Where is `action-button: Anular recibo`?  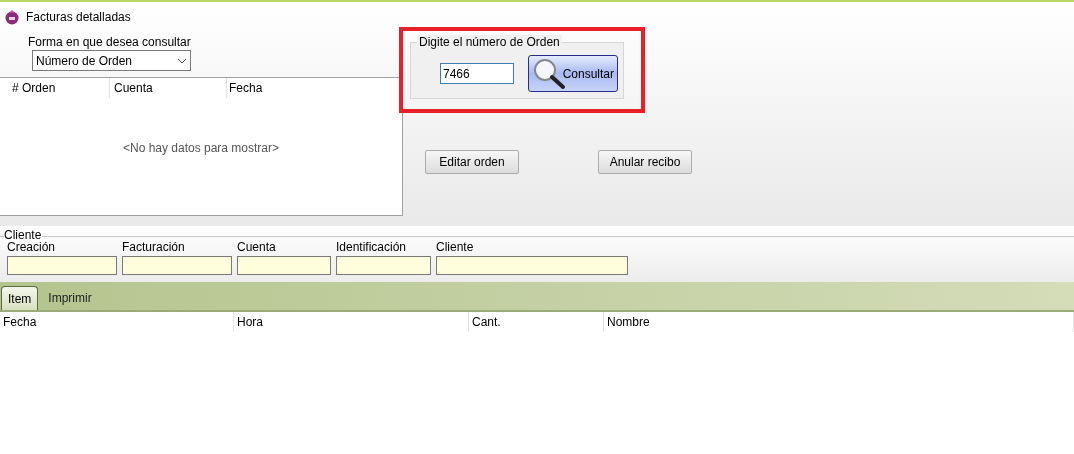 action-button: Anular recibo is located at coordinates (645, 162).